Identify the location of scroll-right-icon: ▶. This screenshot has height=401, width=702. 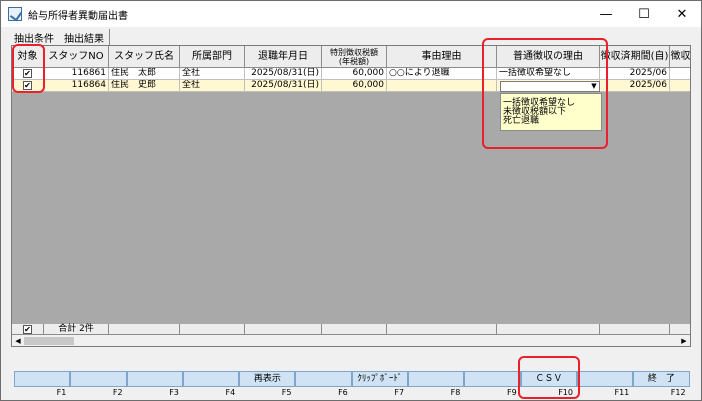
(684, 341).